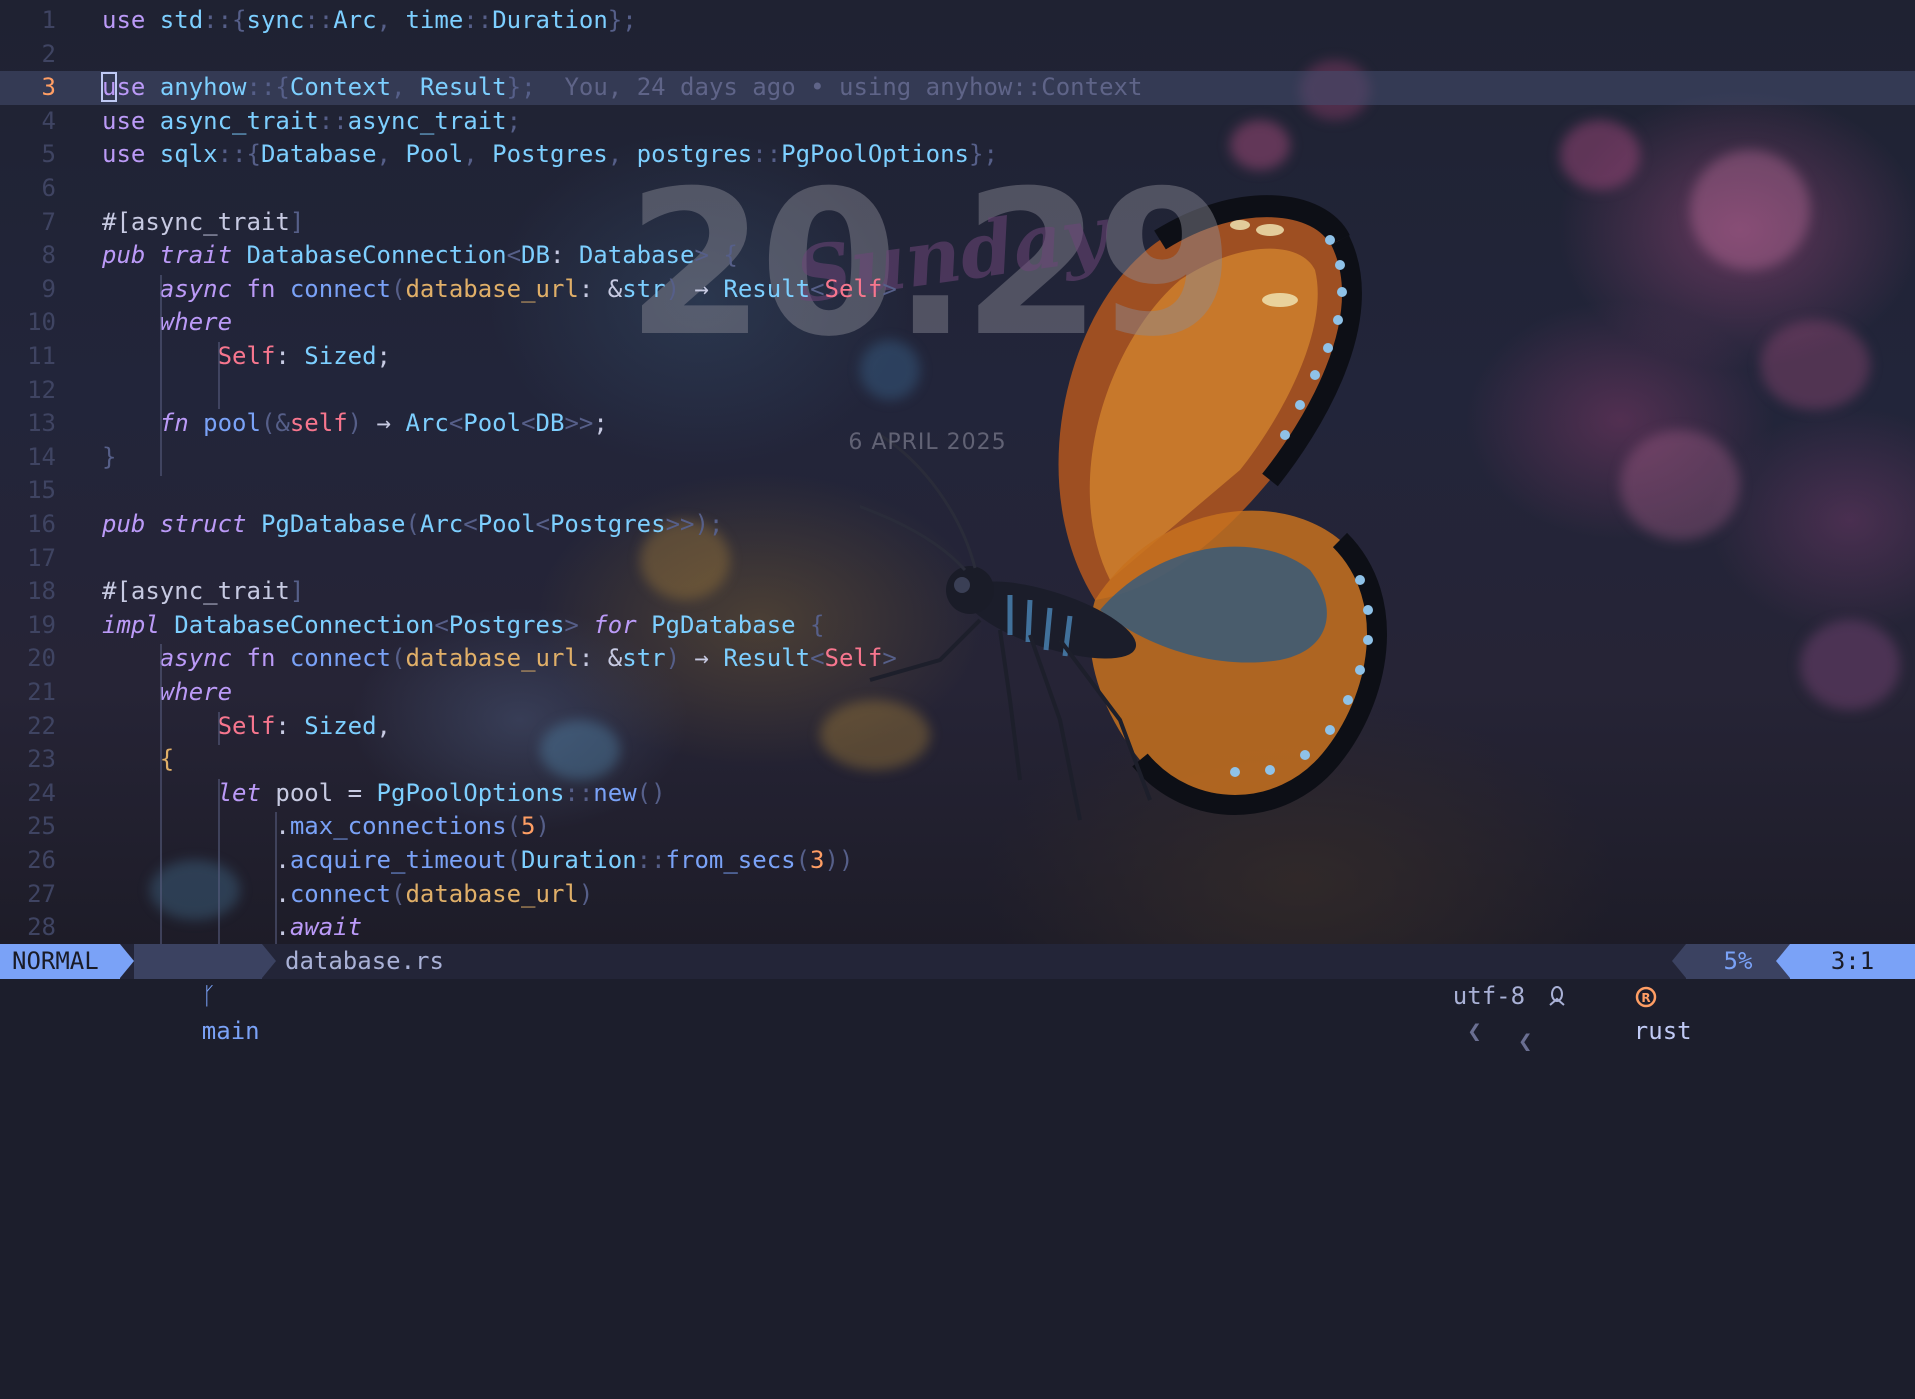 The width and height of the screenshot is (1915, 1399). What do you see at coordinates (1738, 961) in the screenshot?
I see `scroll-percent: 5%` at bounding box center [1738, 961].